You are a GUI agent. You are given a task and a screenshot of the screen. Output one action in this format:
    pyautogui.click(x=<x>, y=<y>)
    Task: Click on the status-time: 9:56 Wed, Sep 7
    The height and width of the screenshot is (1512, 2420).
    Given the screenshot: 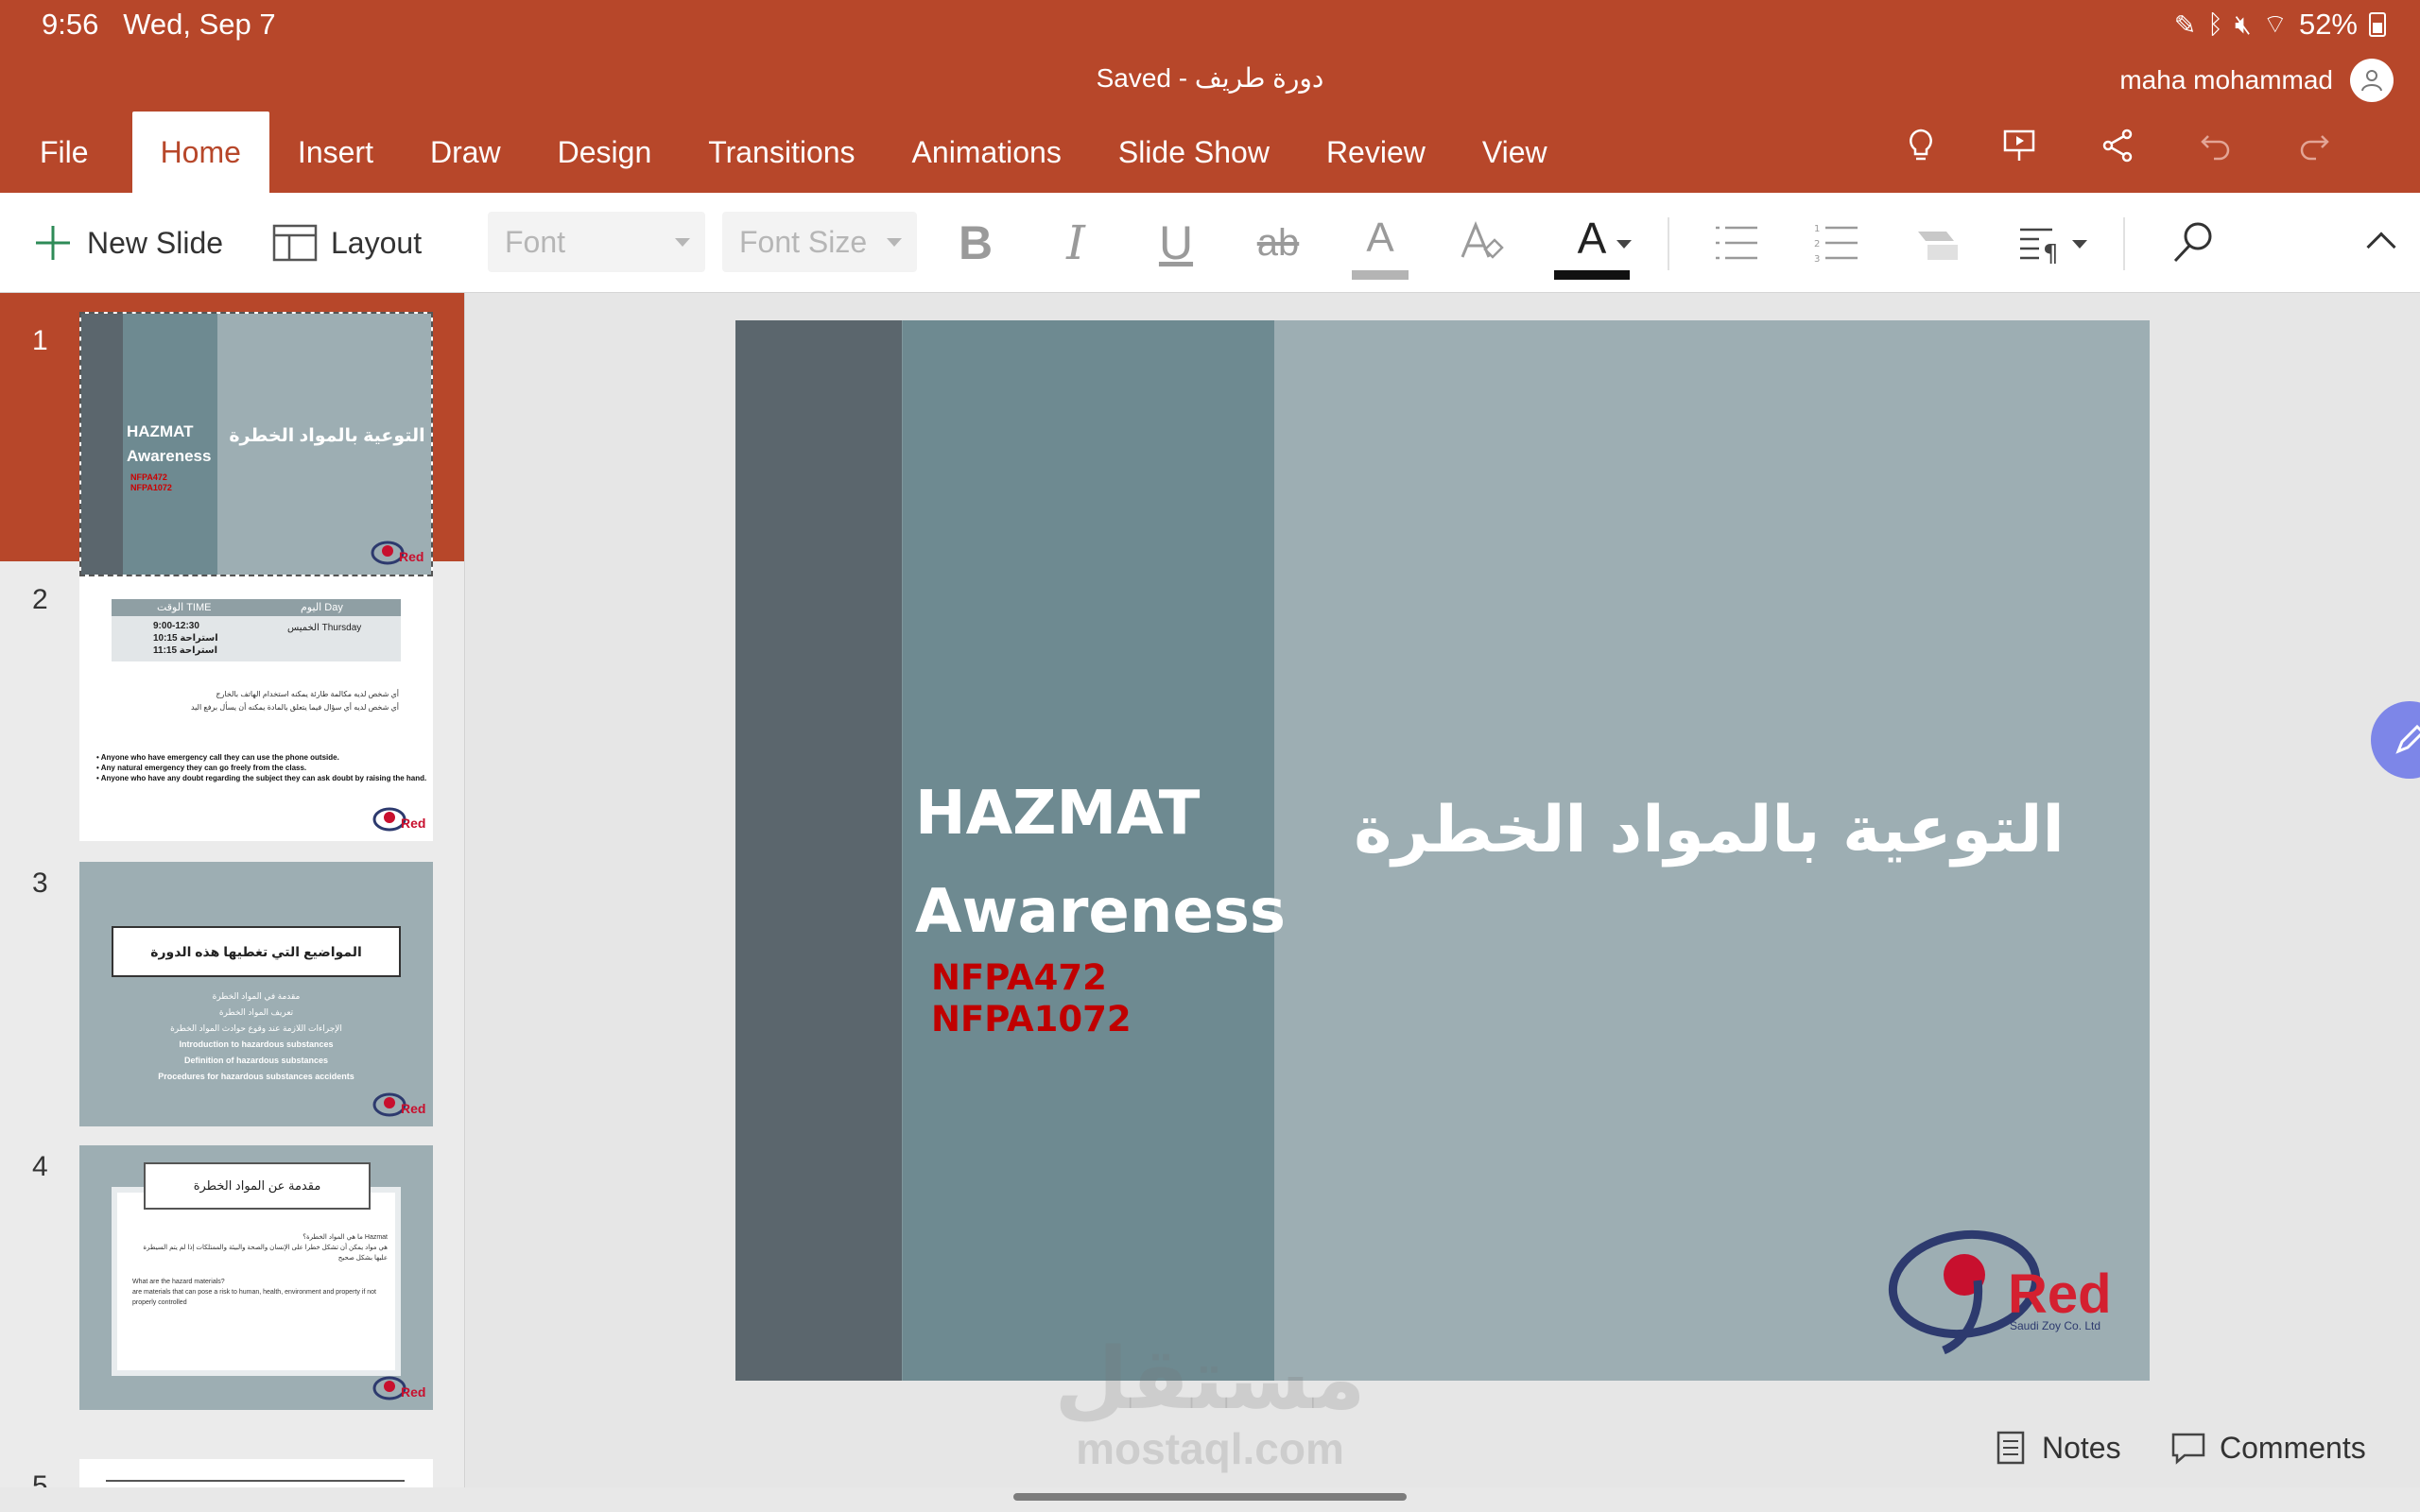 What is the action you would take?
    pyautogui.click(x=159, y=25)
    